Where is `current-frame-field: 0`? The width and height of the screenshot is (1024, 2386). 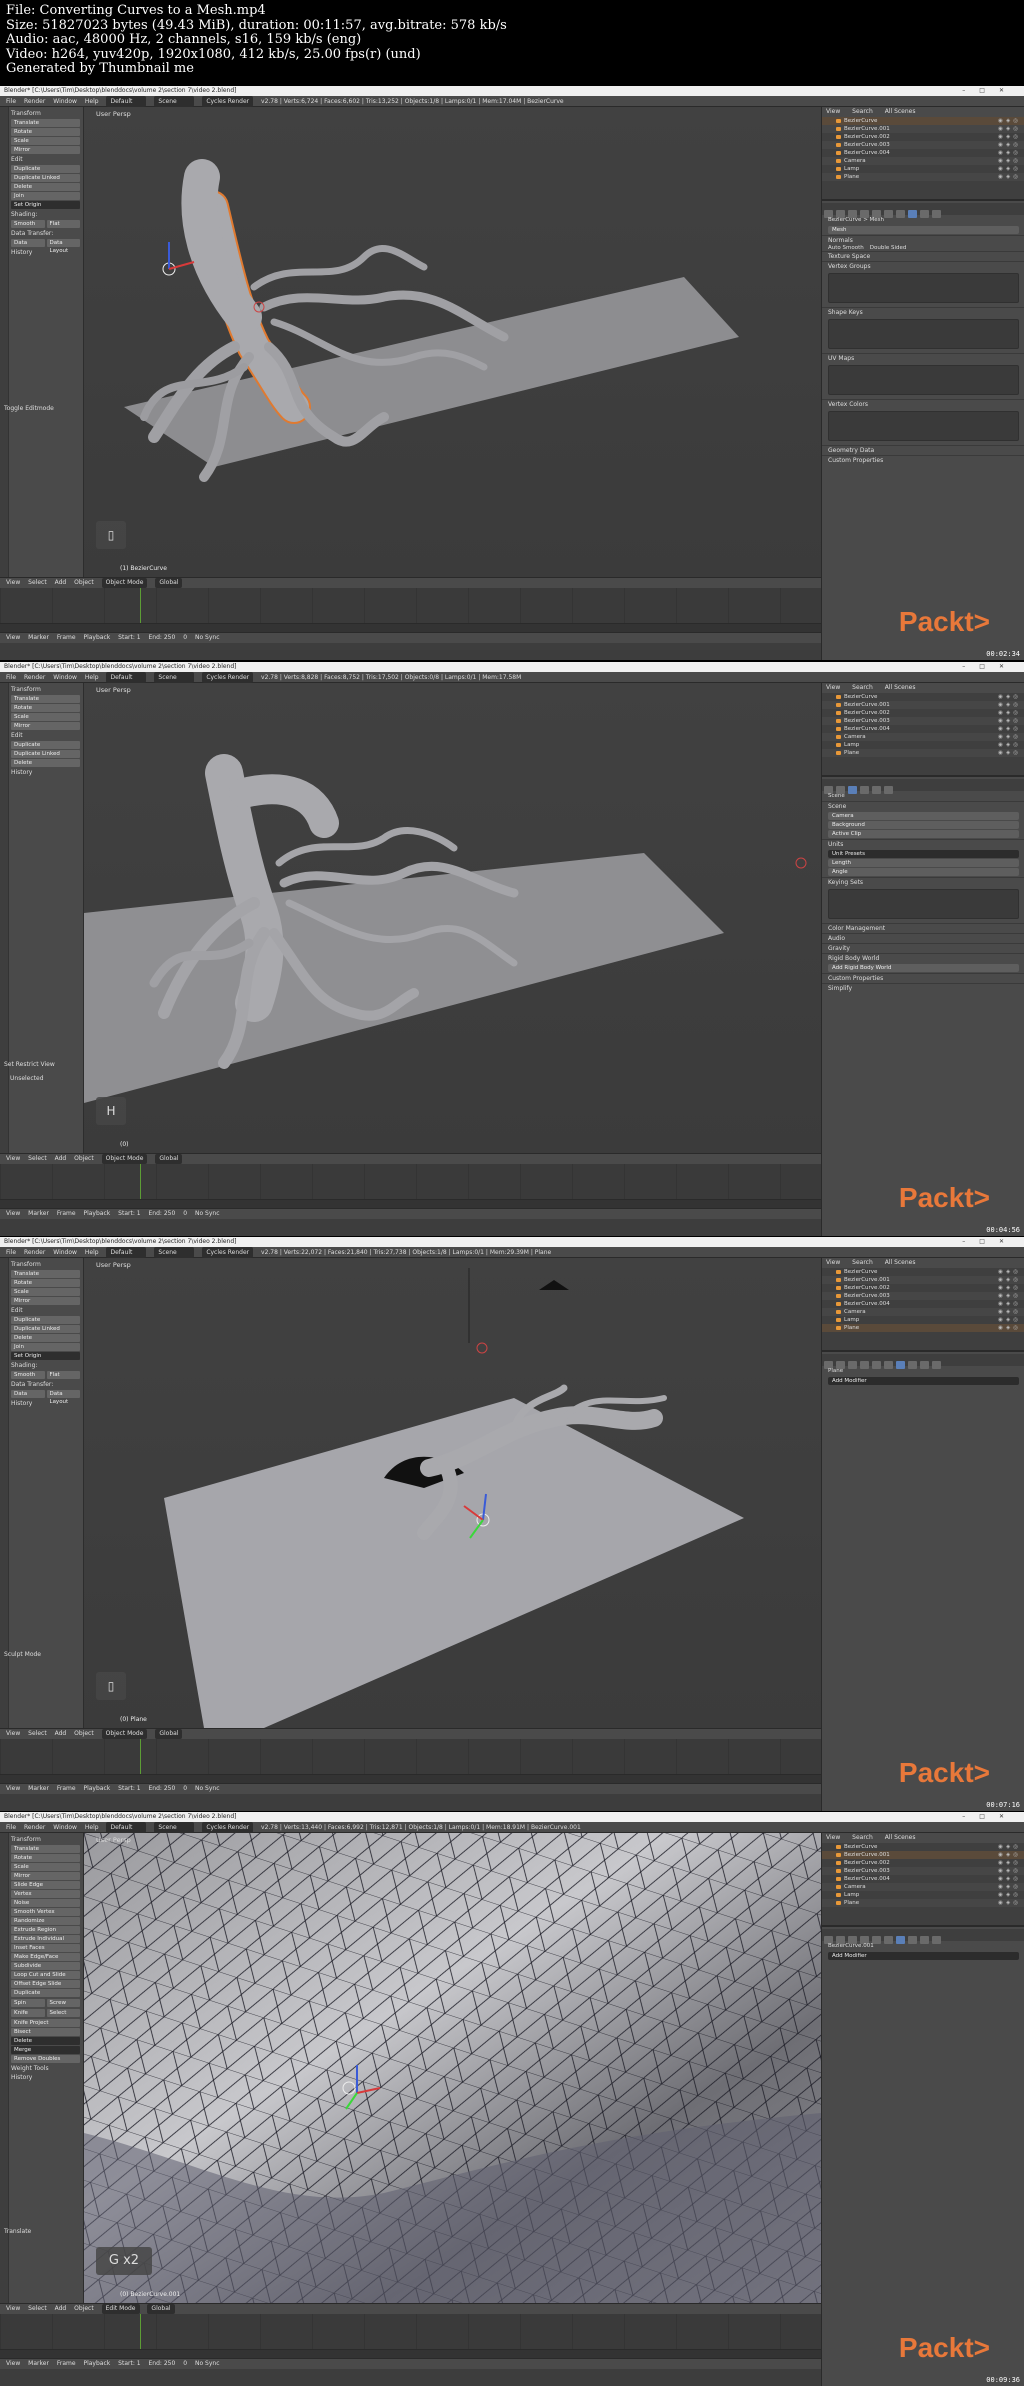 current-frame-field: 0 is located at coordinates (185, 1789).